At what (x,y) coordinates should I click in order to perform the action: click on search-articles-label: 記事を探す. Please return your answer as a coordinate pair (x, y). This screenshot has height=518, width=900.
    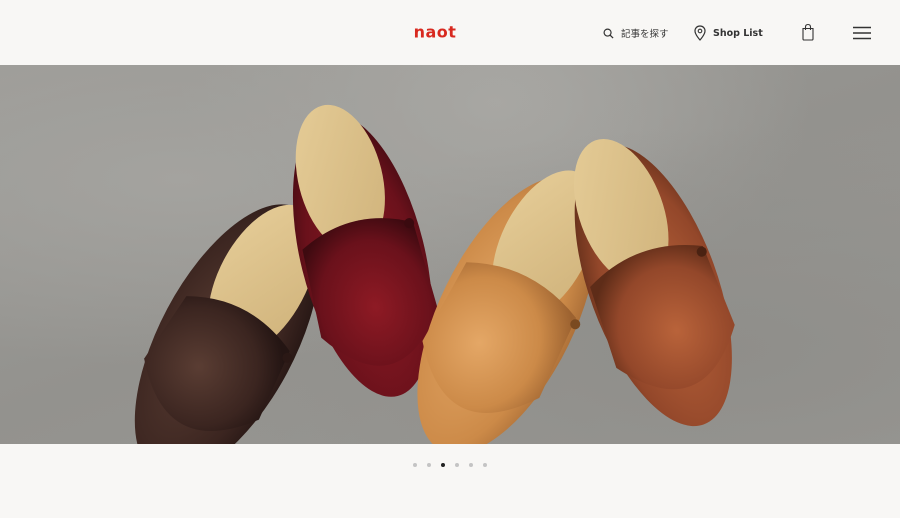
    Looking at the image, I should click on (645, 34).